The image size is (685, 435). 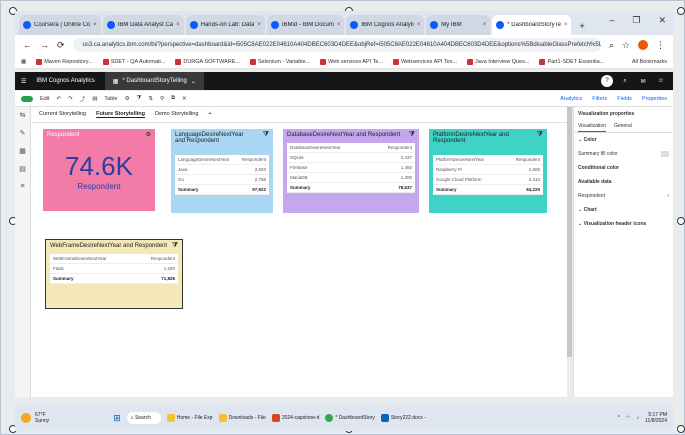 I want to click on wifi-icon: ◠, so click(x=628, y=418).